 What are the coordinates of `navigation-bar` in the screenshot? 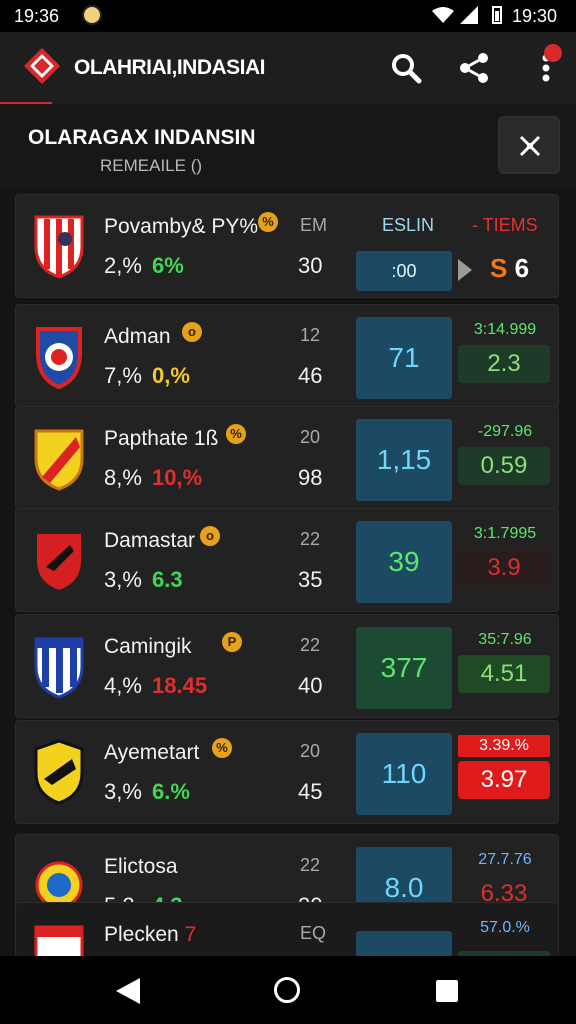 It's located at (288, 990).